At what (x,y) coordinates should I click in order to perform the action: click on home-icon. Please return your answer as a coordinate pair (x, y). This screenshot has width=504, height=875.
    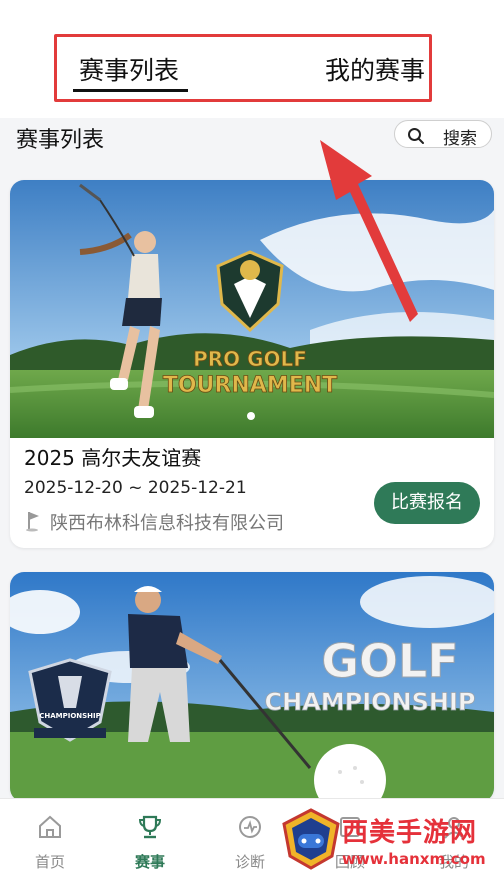
    Looking at the image, I should click on (50, 826).